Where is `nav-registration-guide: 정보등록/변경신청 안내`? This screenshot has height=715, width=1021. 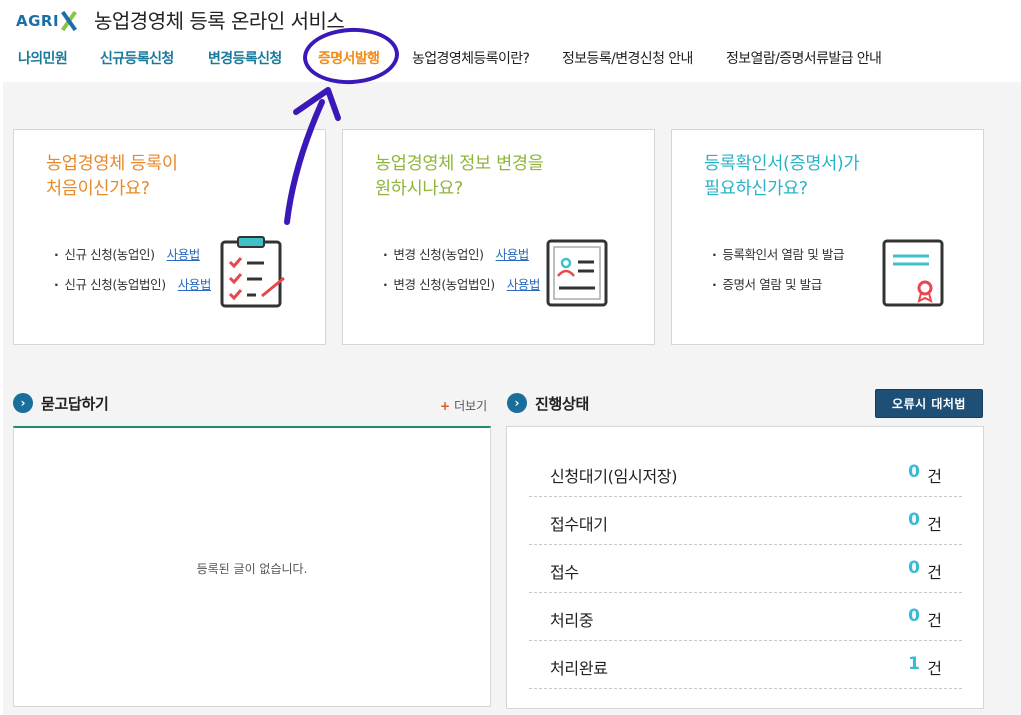 nav-registration-guide: 정보등록/변경신청 안내 is located at coordinates (627, 58).